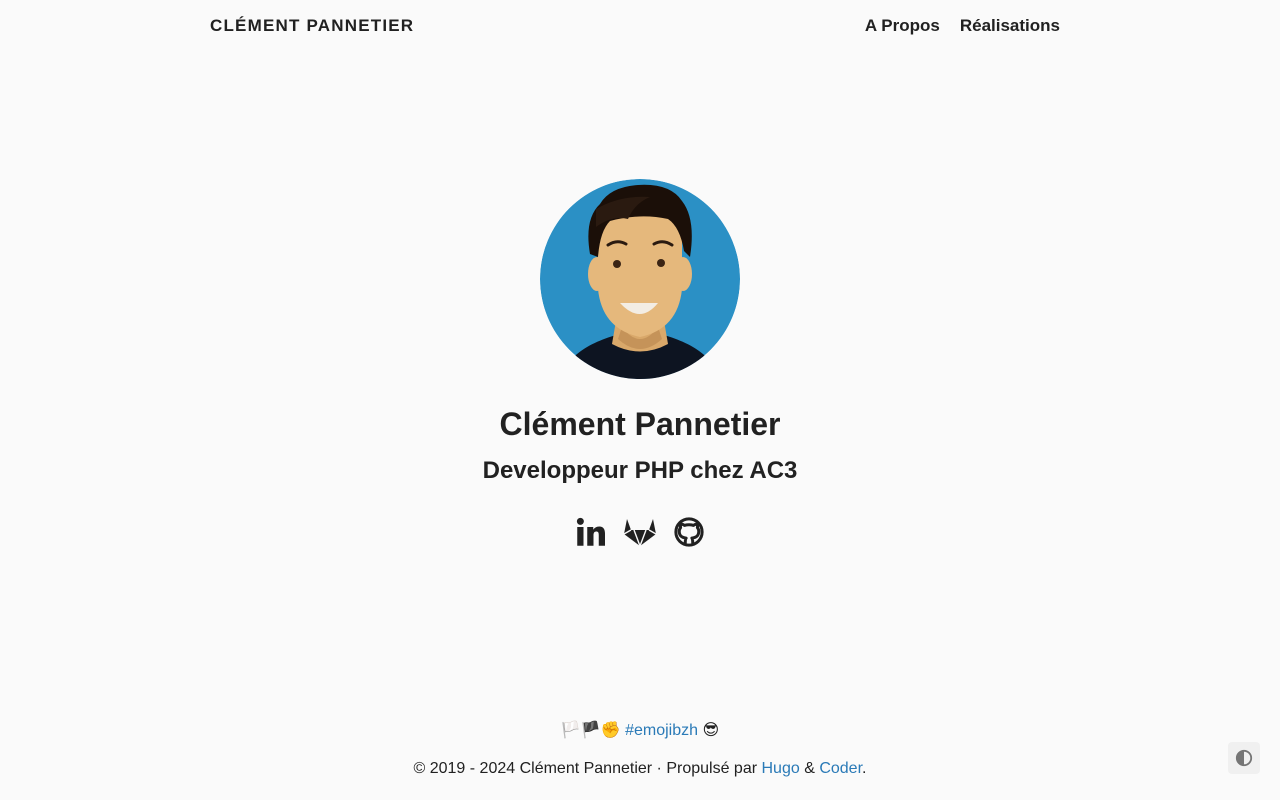 This screenshot has width=1280, height=800. What do you see at coordinates (840, 768) in the screenshot?
I see `coder-link: Coder` at bounding box center [840, 768].